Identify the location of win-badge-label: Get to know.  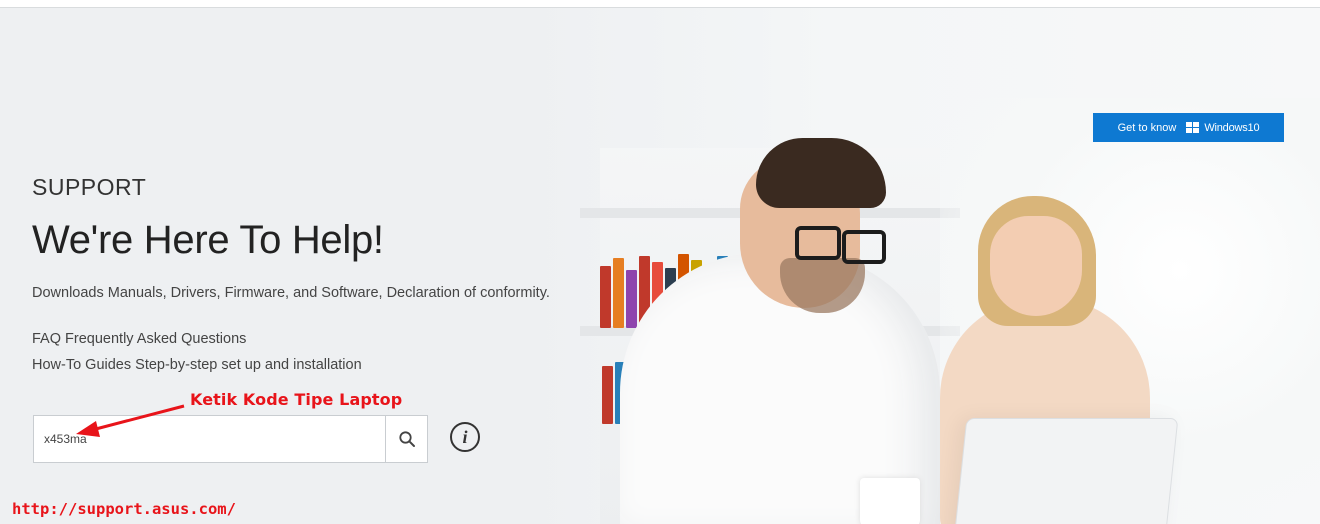
(1147, 127).